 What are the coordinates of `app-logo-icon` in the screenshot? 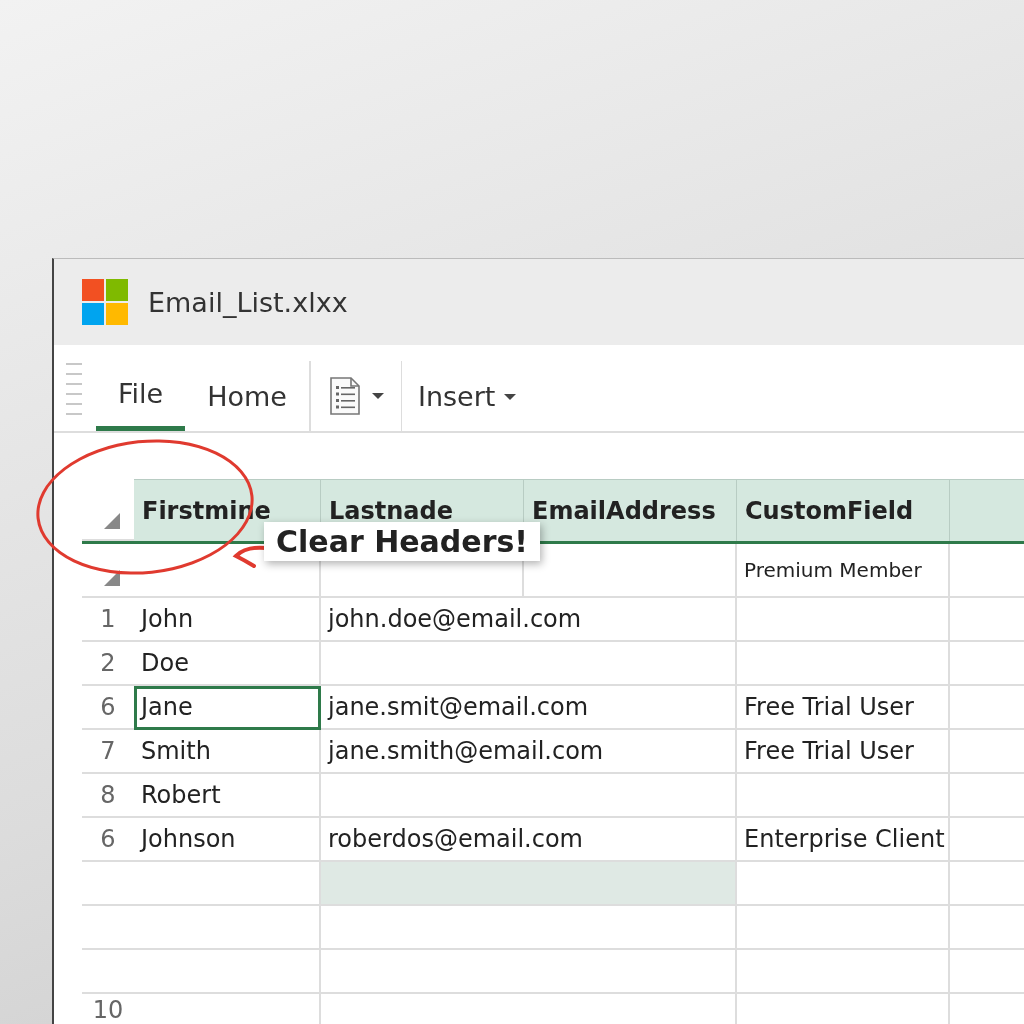 It's located at (105, 302).